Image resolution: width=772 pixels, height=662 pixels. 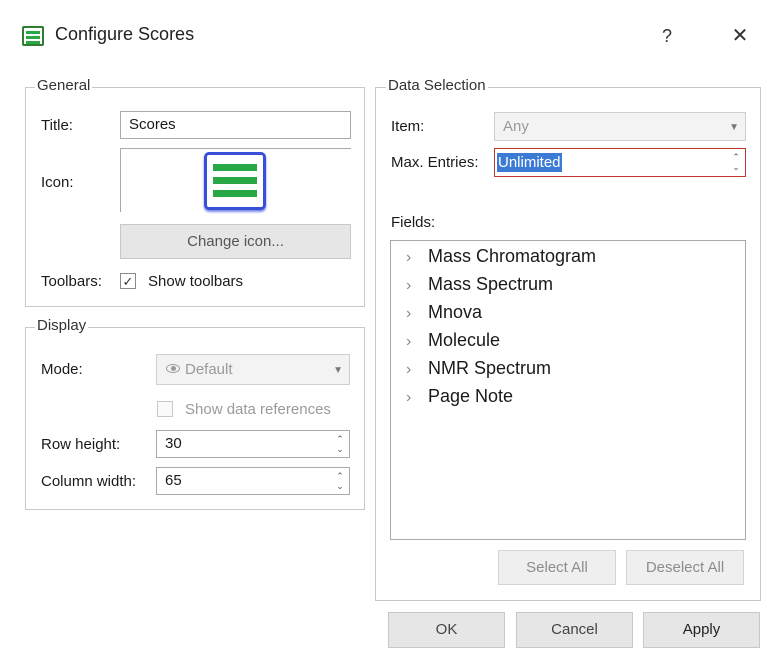 What do you see at coordinates (529, 162) in the screenshot?
I see `max-entries-value: Unlimited` at bounding box center [529, 162].